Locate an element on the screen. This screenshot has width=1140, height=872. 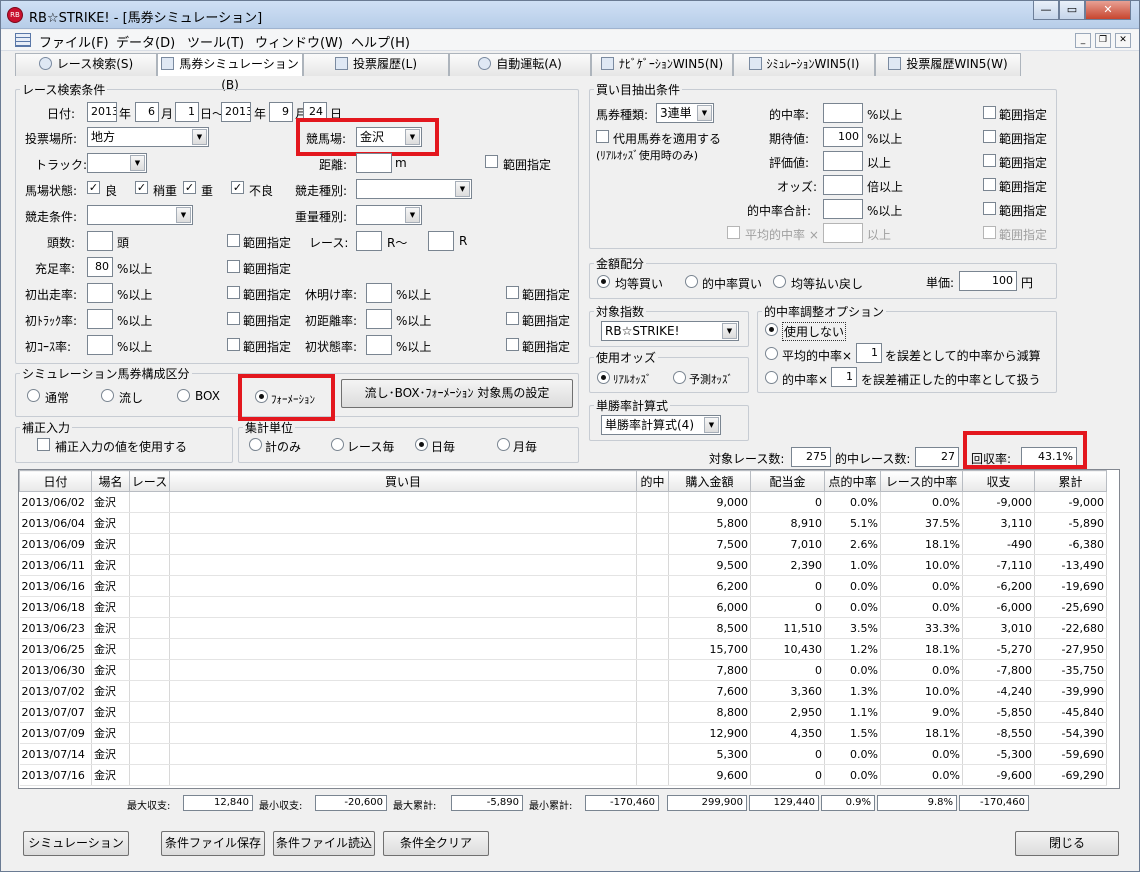
cond-bad-checkbox: ✓ is located at coordinates (237, 187).